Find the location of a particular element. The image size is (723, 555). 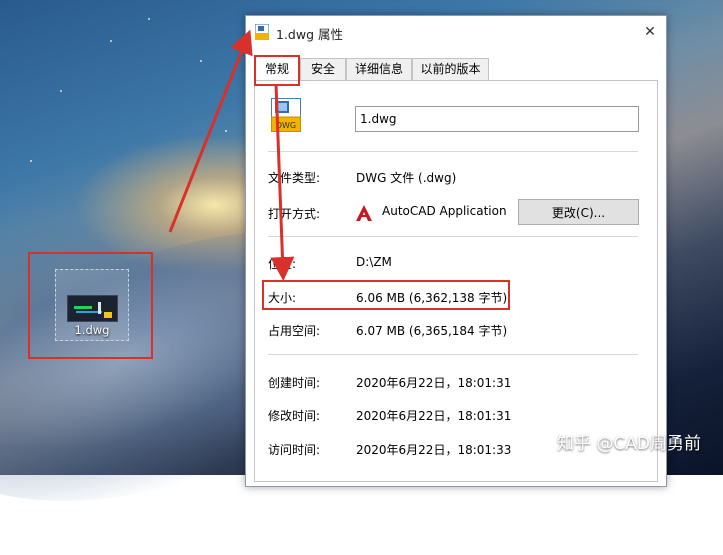

watermark: 知乎 @CAD周勇前 is located at coordinates (629, 444).